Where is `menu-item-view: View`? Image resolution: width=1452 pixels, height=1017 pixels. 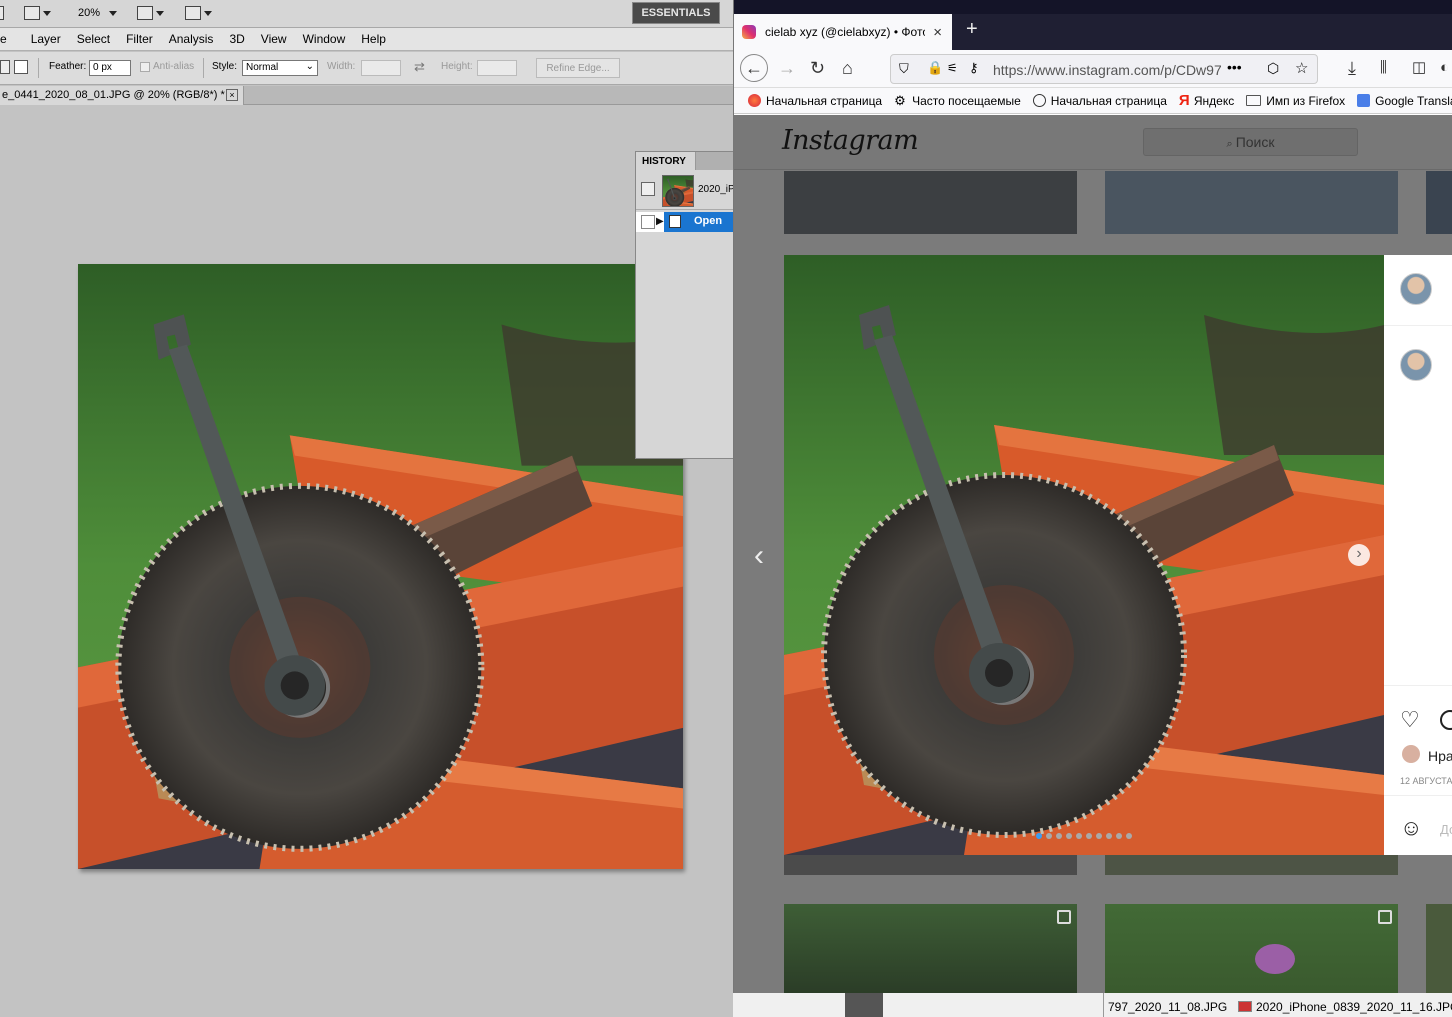 menu-item-view: View is located at coordinates (274, 39).